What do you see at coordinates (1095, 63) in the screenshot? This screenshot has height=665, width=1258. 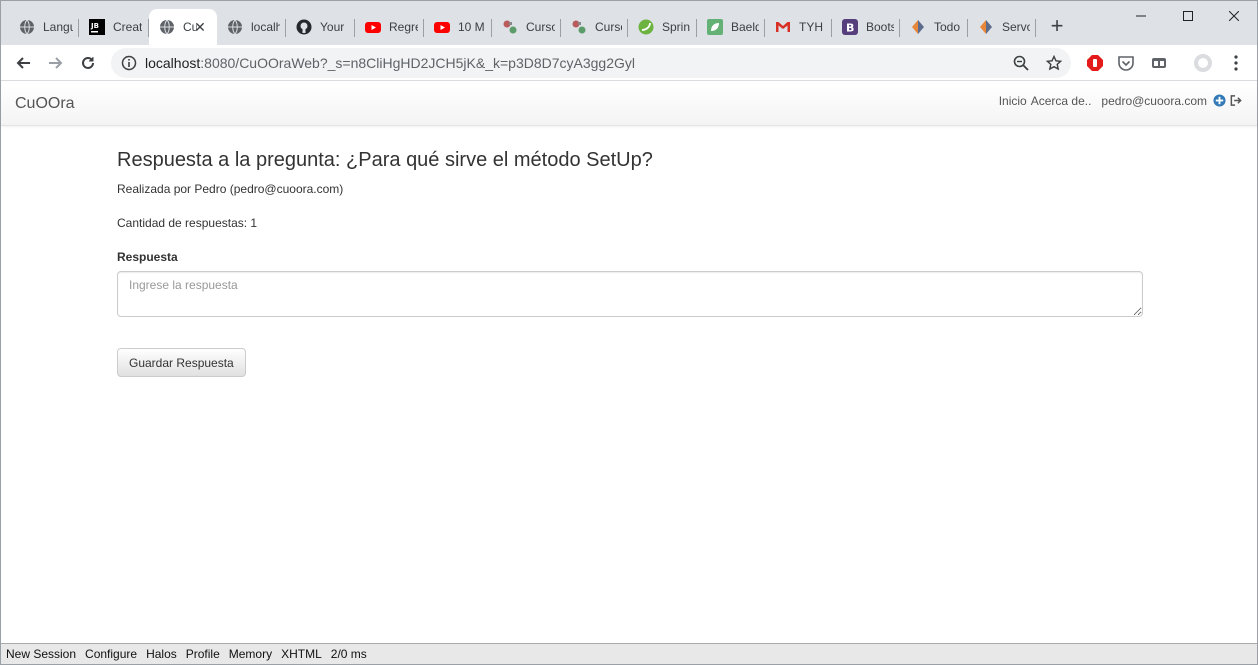 I see `adblock-icon` at bounding box center [1095, 63].